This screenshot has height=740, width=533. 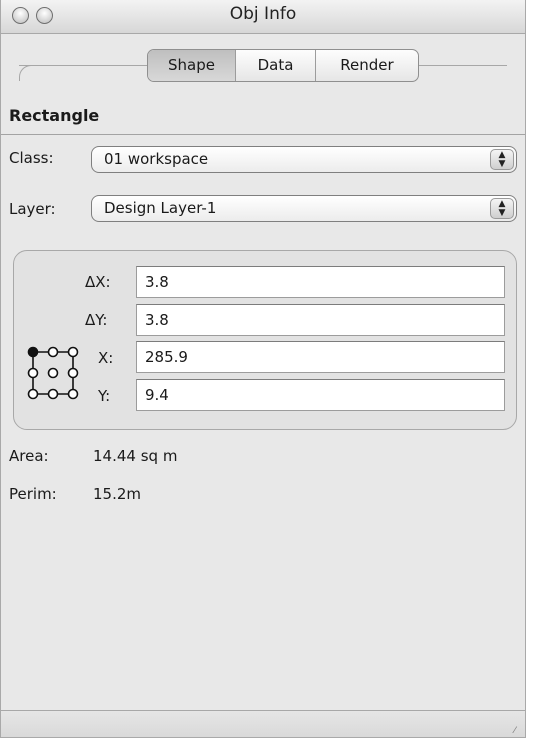 What do you see at coordinates (320, 282) in the screenshot?
I see `dx-field` at bounding box center [320, 282].